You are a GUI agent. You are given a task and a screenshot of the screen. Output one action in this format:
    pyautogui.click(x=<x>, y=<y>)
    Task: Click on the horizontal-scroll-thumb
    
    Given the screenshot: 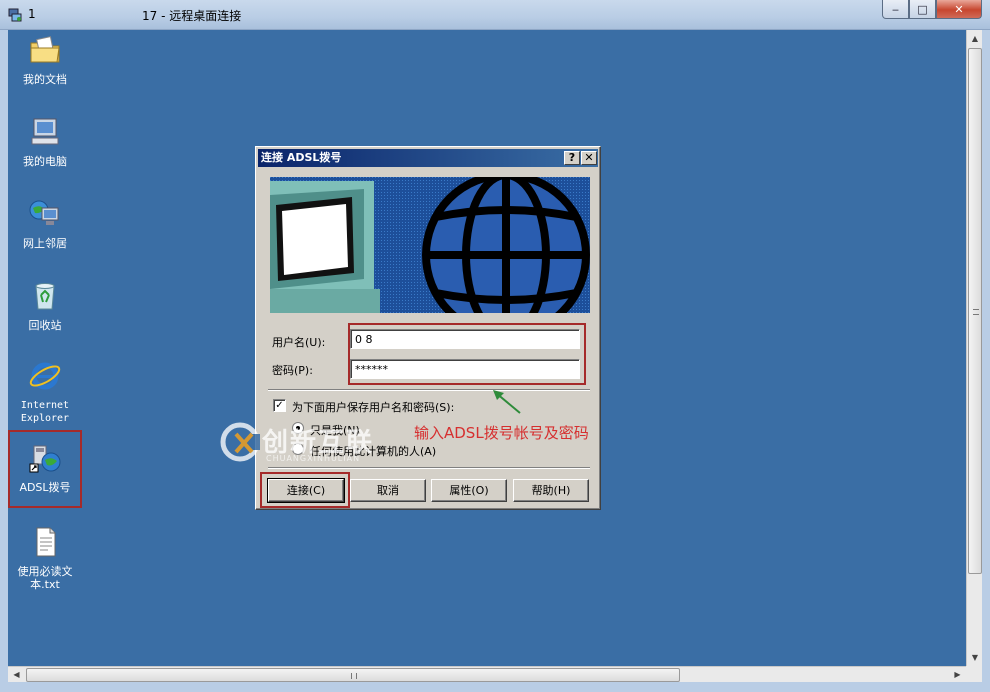 What is the action you would take?
    pyautogui.click(x=353, y=675)
    